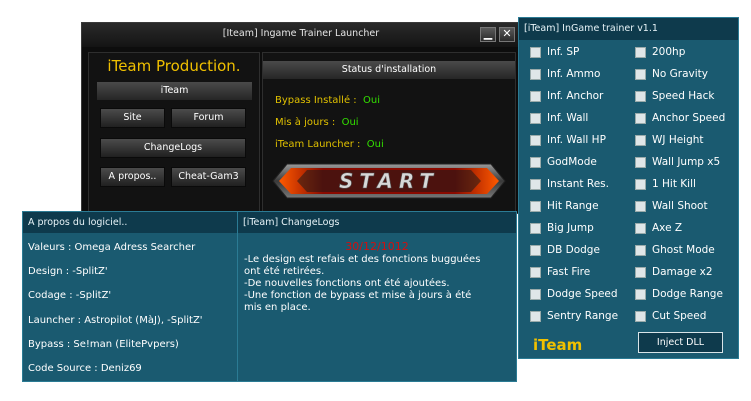 This screenshot has height=401, width=751. What do you see at coordinates (582, 316) in the screenshot?
I see `checkbox-label: Sentry Range` at bounding box center [582, 316].